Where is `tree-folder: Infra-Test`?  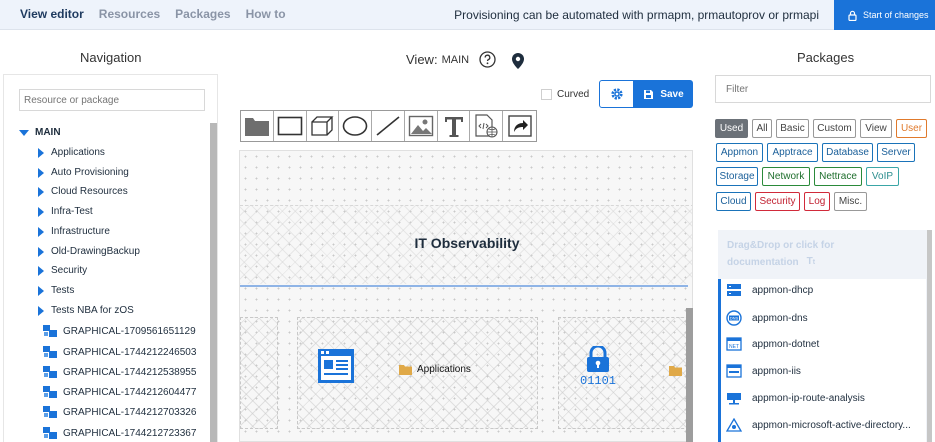
tree-folder: Infra-Test is located at coordinates (65, 211).